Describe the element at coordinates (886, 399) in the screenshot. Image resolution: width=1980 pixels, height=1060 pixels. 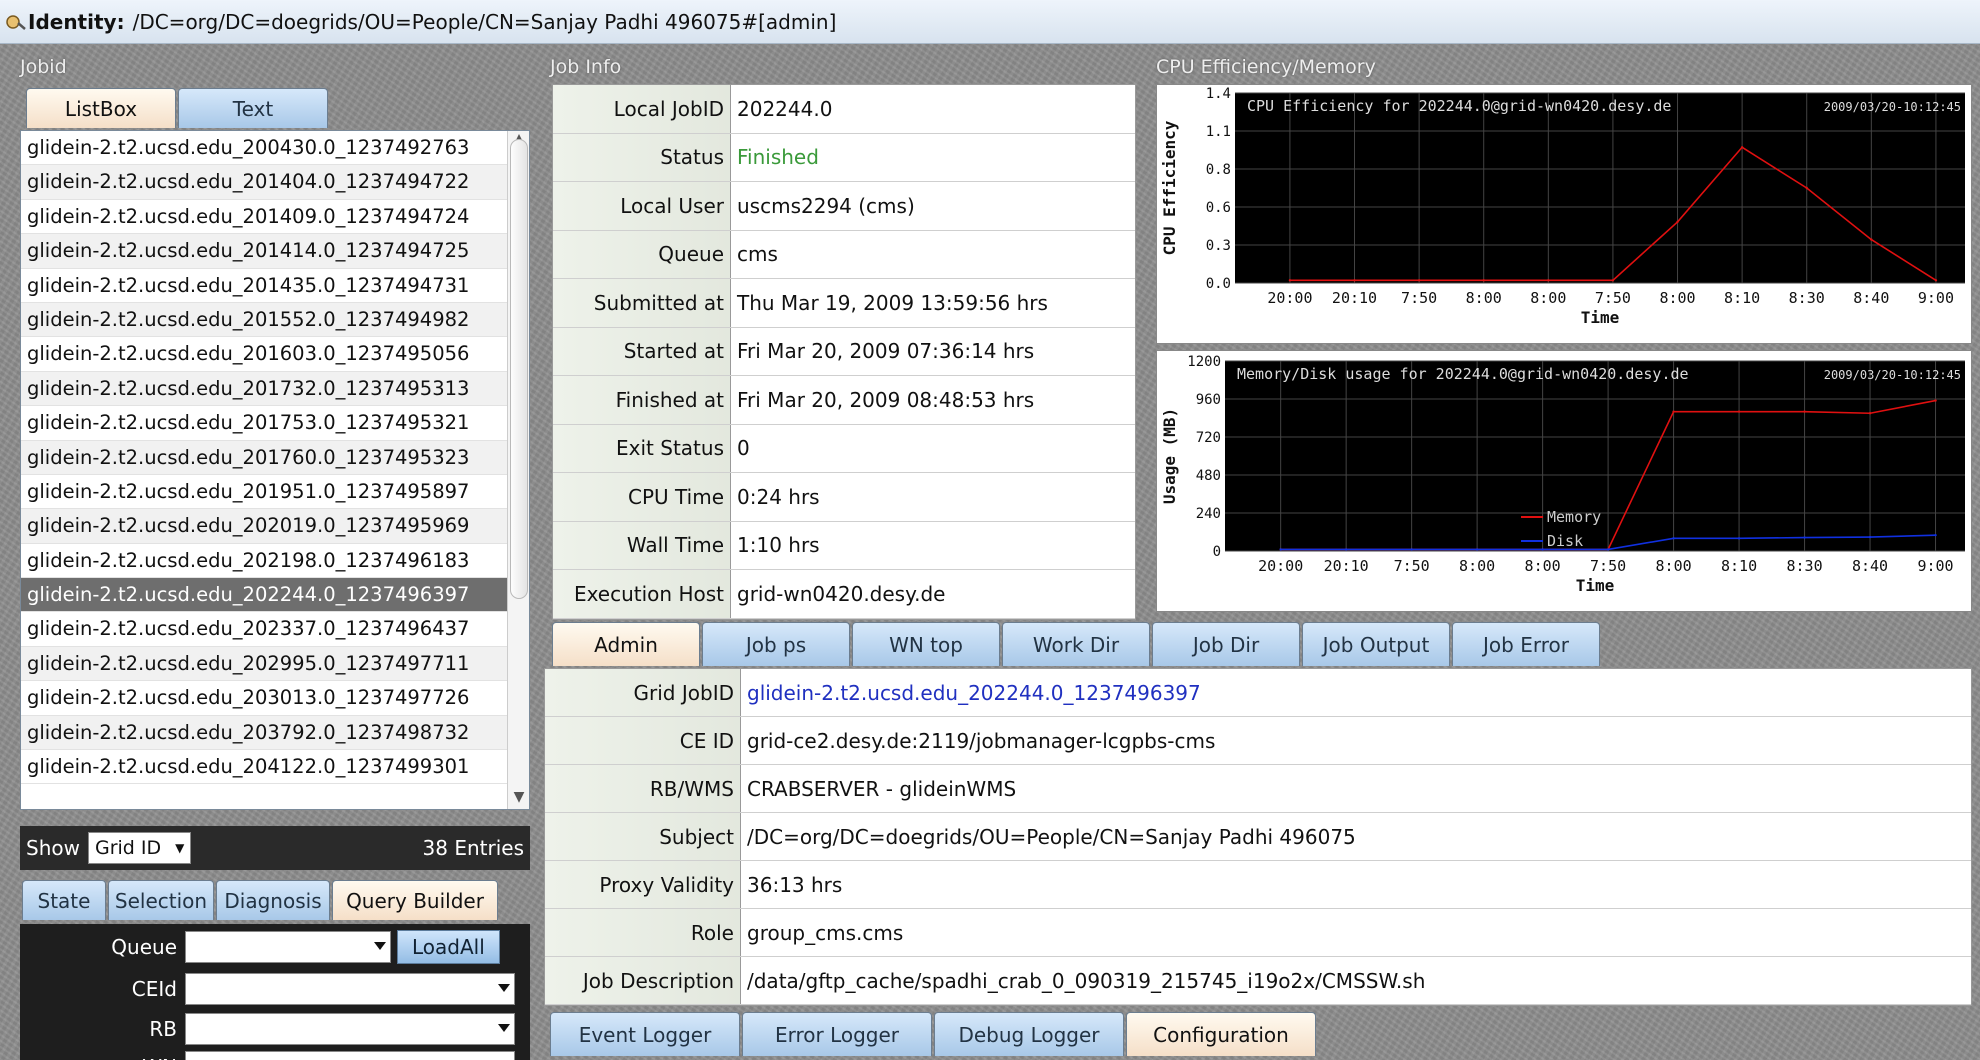
I see `field-value: Fri Mar 20, 2009 08:48:53 hrs` at that location.